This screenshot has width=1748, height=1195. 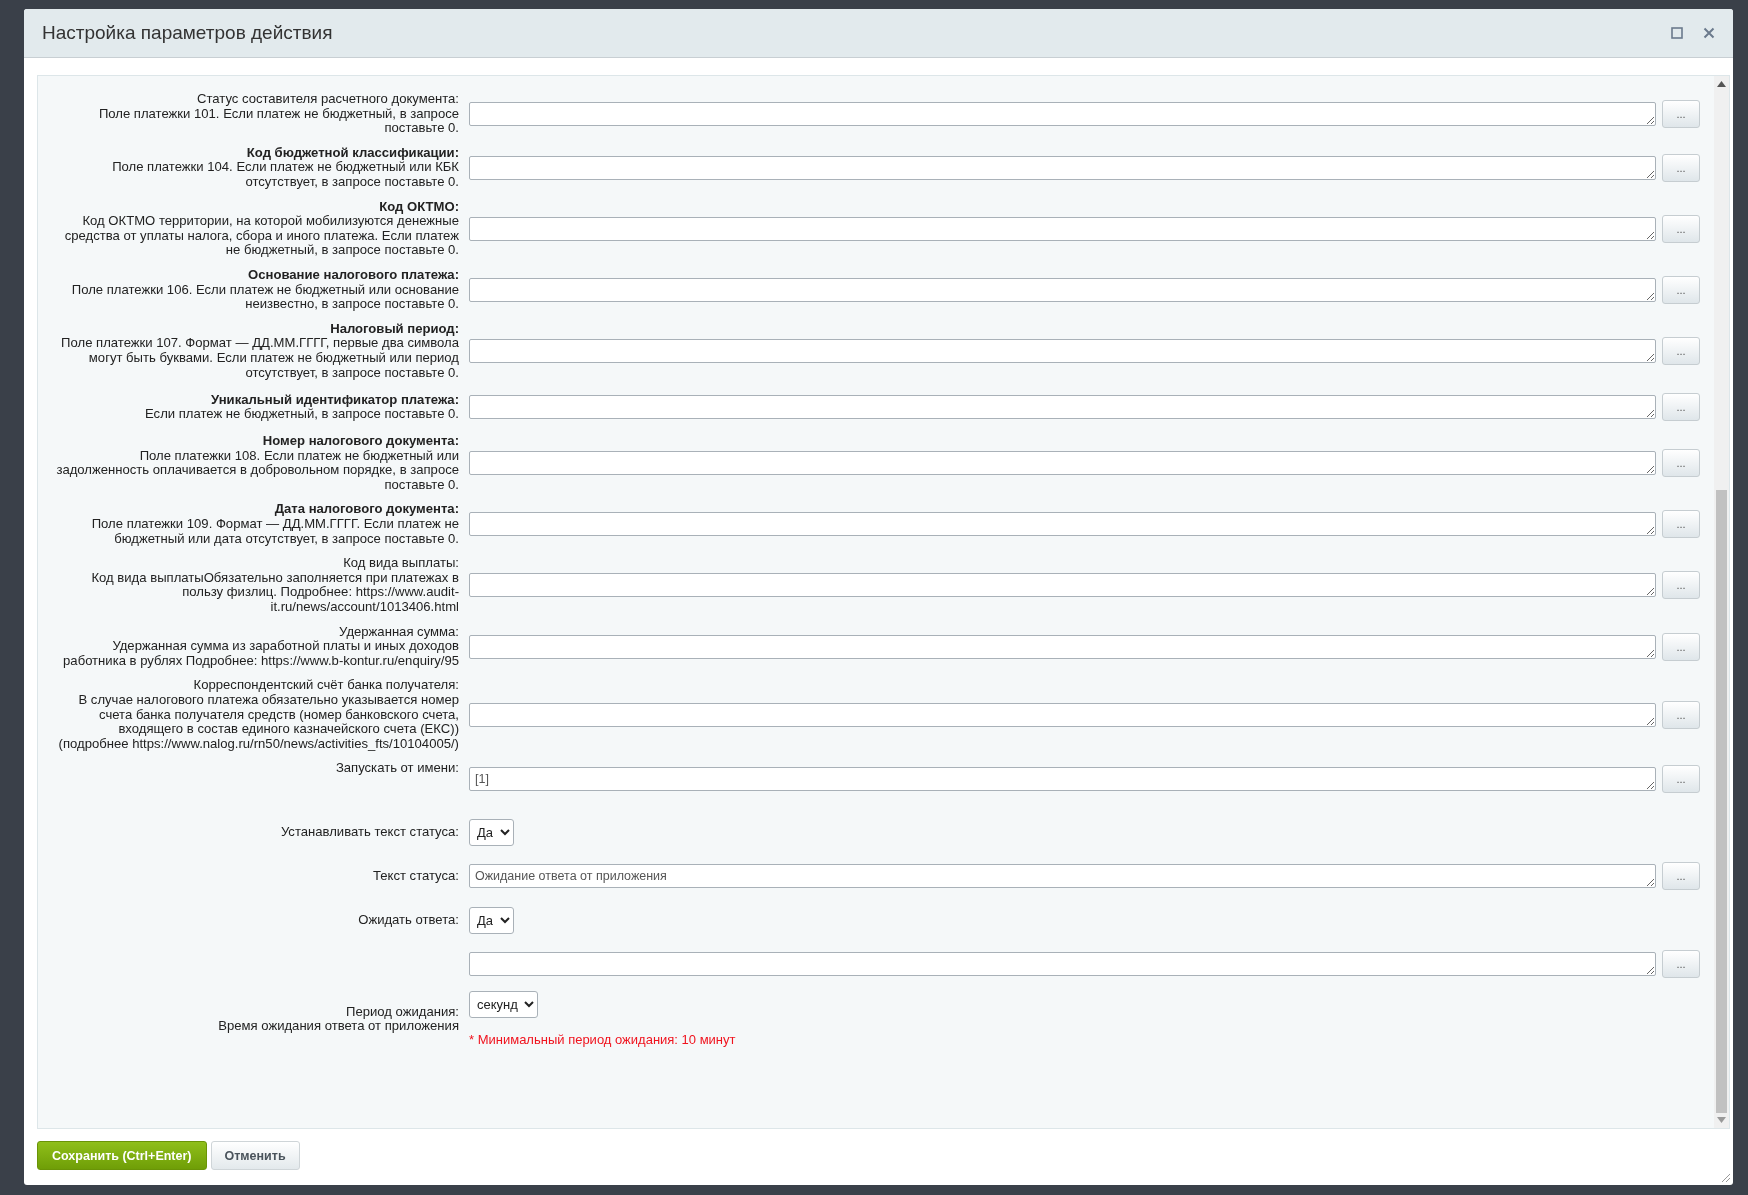 What do you see at coordinates (326, 685) in the screenshot?
I see `field-label: Корреспондентский счёт банка получателя:` at bounding box center [326, 685].